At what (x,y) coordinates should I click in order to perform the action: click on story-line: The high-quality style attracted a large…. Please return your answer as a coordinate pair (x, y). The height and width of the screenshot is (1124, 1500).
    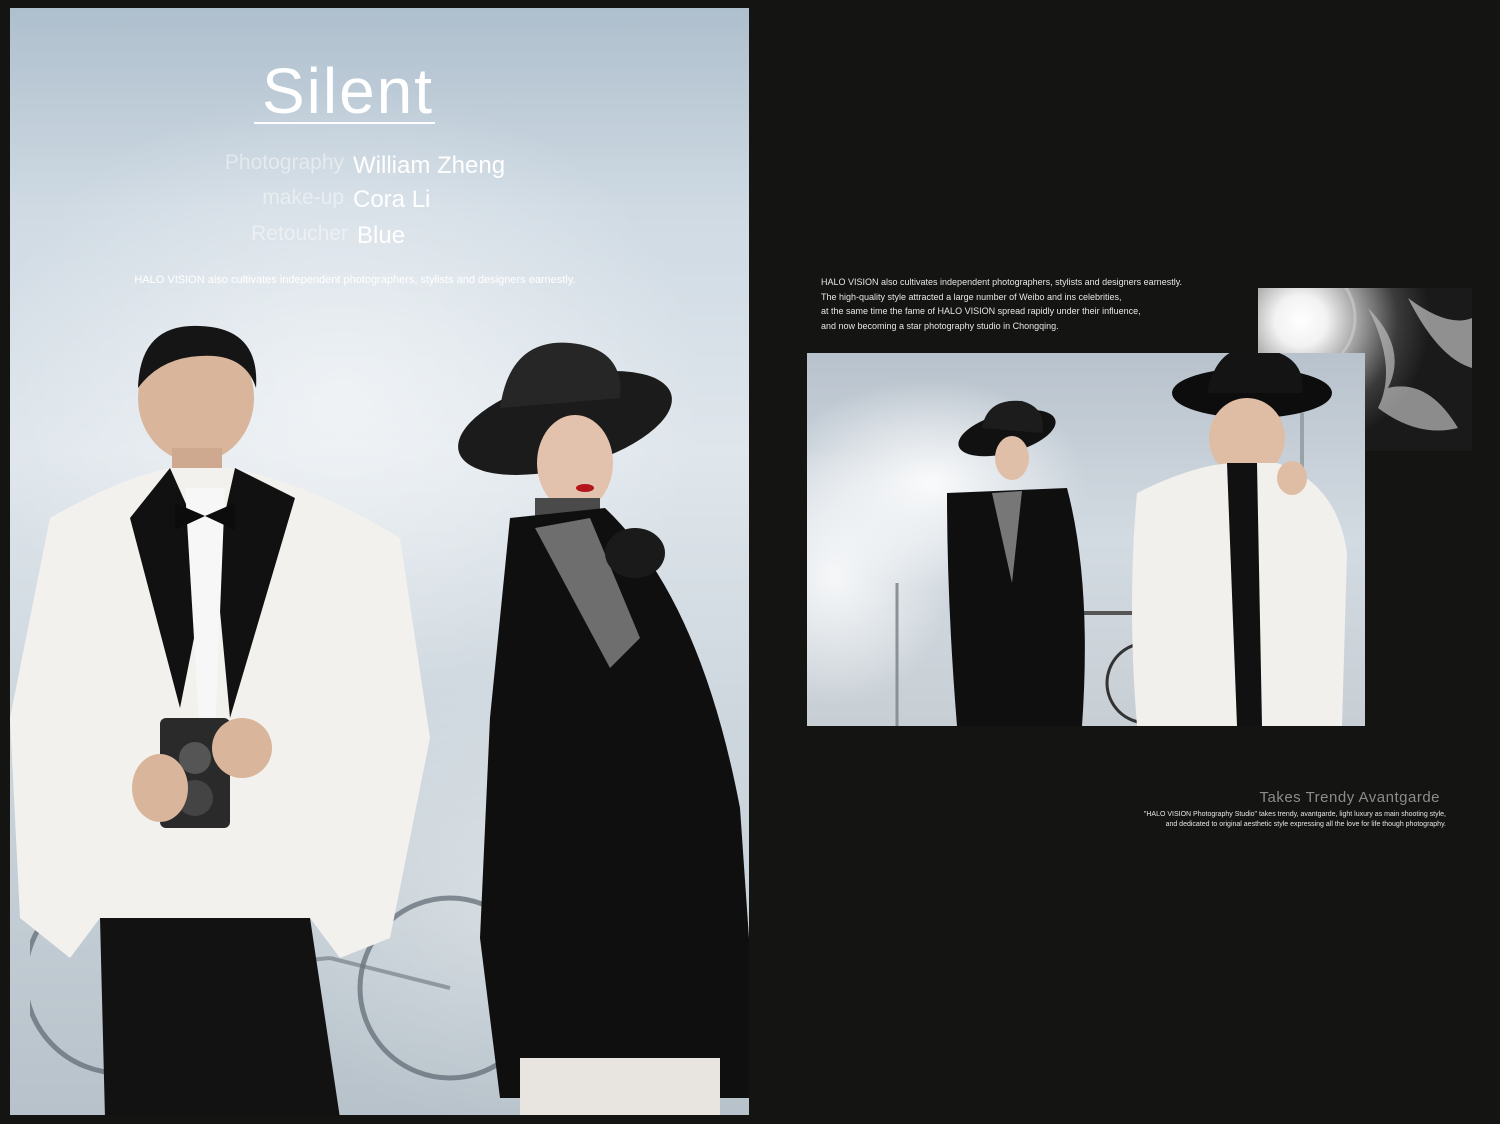
    Looking at the image, I should click on (971, 296).